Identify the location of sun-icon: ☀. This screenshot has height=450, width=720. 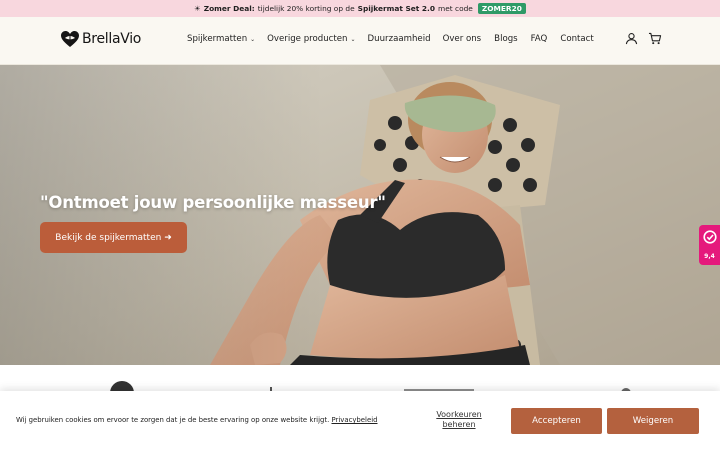
(197, 8).